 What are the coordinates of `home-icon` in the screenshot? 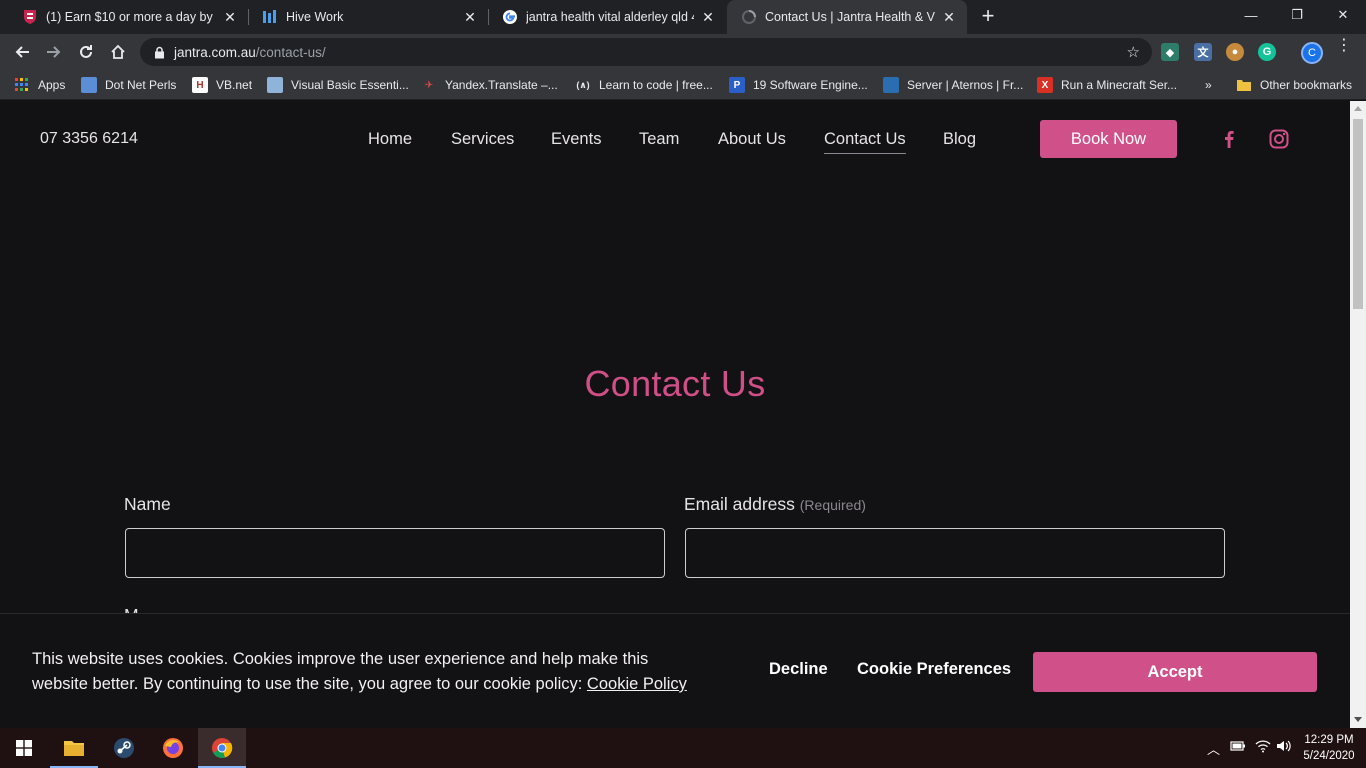 It's located at (118, 52).